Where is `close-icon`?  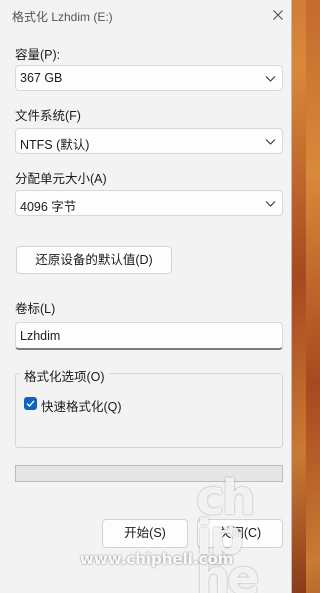
close-icon is located at coordinates (278, 15).